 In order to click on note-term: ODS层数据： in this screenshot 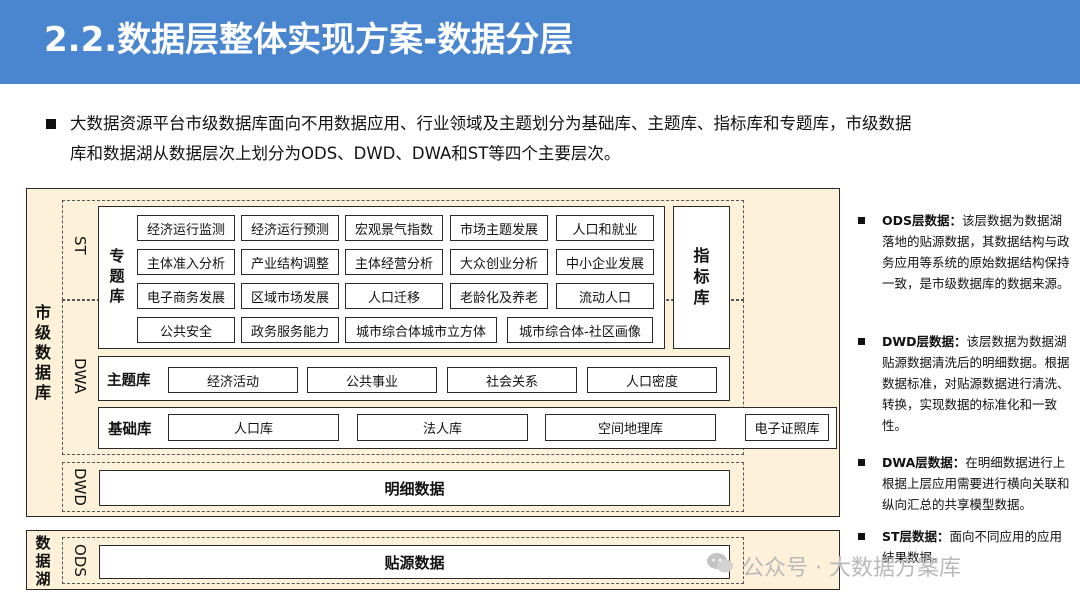, I will do `click(922, 220)`.